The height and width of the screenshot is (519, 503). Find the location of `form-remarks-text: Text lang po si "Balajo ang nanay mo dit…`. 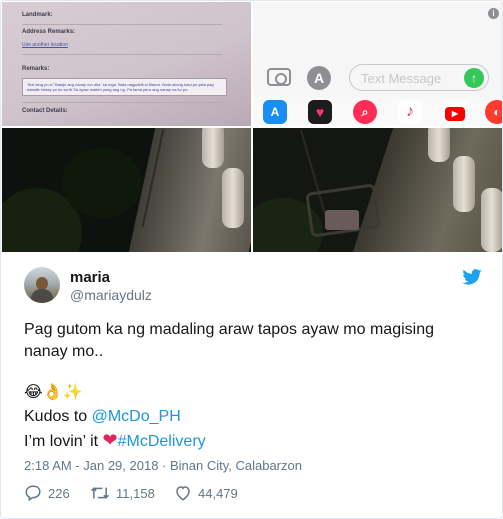

form-remarks-text: Text lang po si "Balajo ang nanay mo dit… is located at coordinates (120, 87).